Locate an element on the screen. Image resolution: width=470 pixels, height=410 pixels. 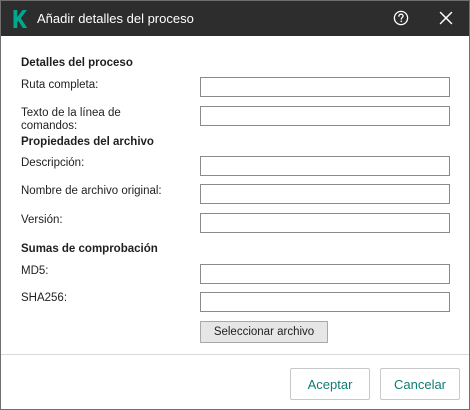
window-title: Añadir detalles del proceso is located at coordinates (115, 18).